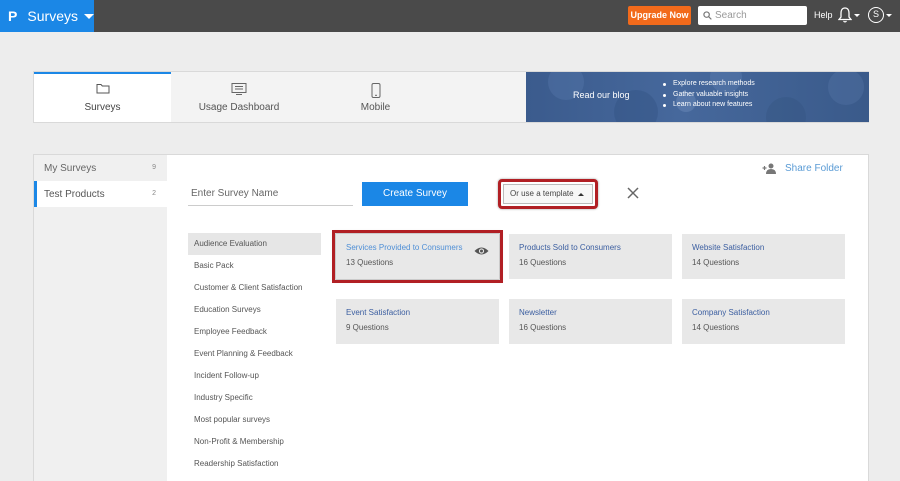  What do you see at coordinates (763, 321) in the screenshot?
I see `template-card-company-satisfaction: Company Satisfaction 14 Questions` at bounding box center [763, 321].